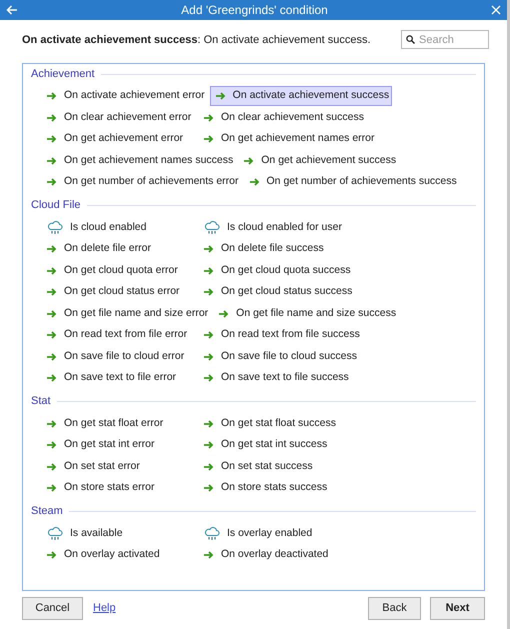 This screenshot has width=510, height=629. Describe the element at coordinates (254, 10) in the screenshot. I see `window-title: Add 'Greengrinds' condition` at that location.